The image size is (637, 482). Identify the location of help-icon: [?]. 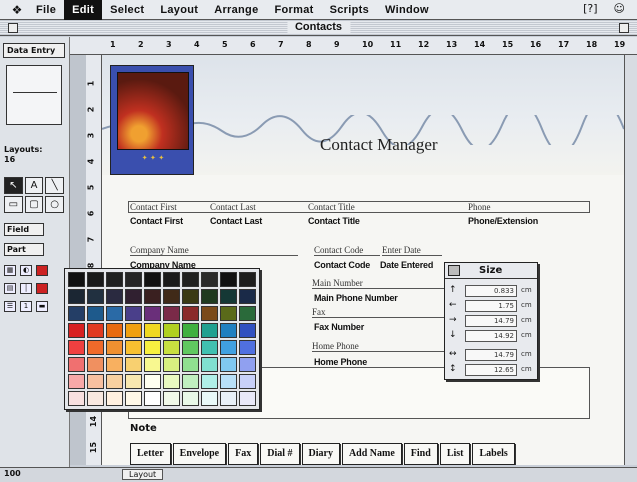
(590, 8).